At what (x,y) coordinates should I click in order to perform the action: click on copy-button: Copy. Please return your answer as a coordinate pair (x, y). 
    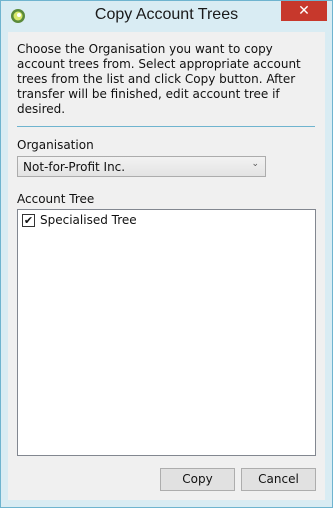
    Looking at the image, I should click on (197, 479).